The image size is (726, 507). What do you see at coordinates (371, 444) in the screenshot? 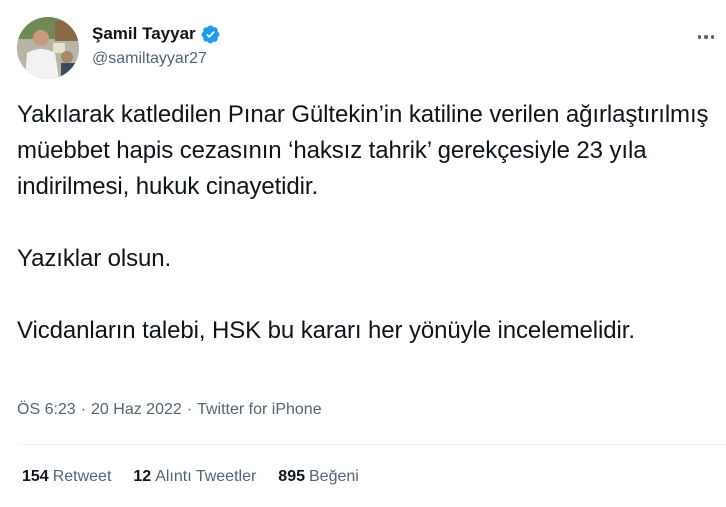
I see `divider` at bounding box center [371, 444].